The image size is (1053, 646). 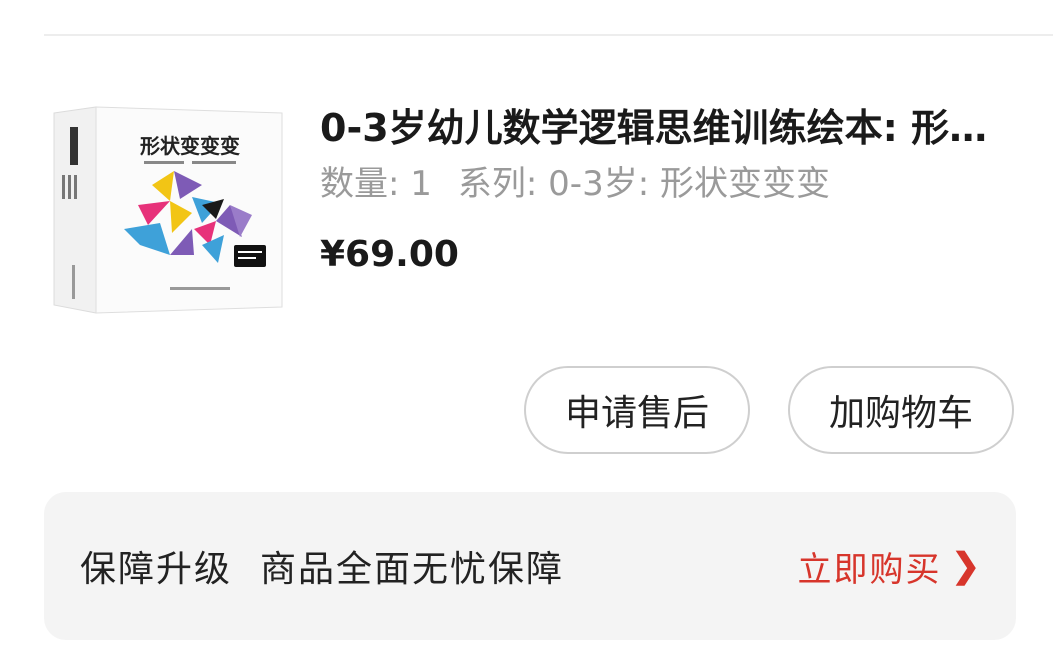 I want to click on cover-title: 形状变变变, so click(x=190, y=146).